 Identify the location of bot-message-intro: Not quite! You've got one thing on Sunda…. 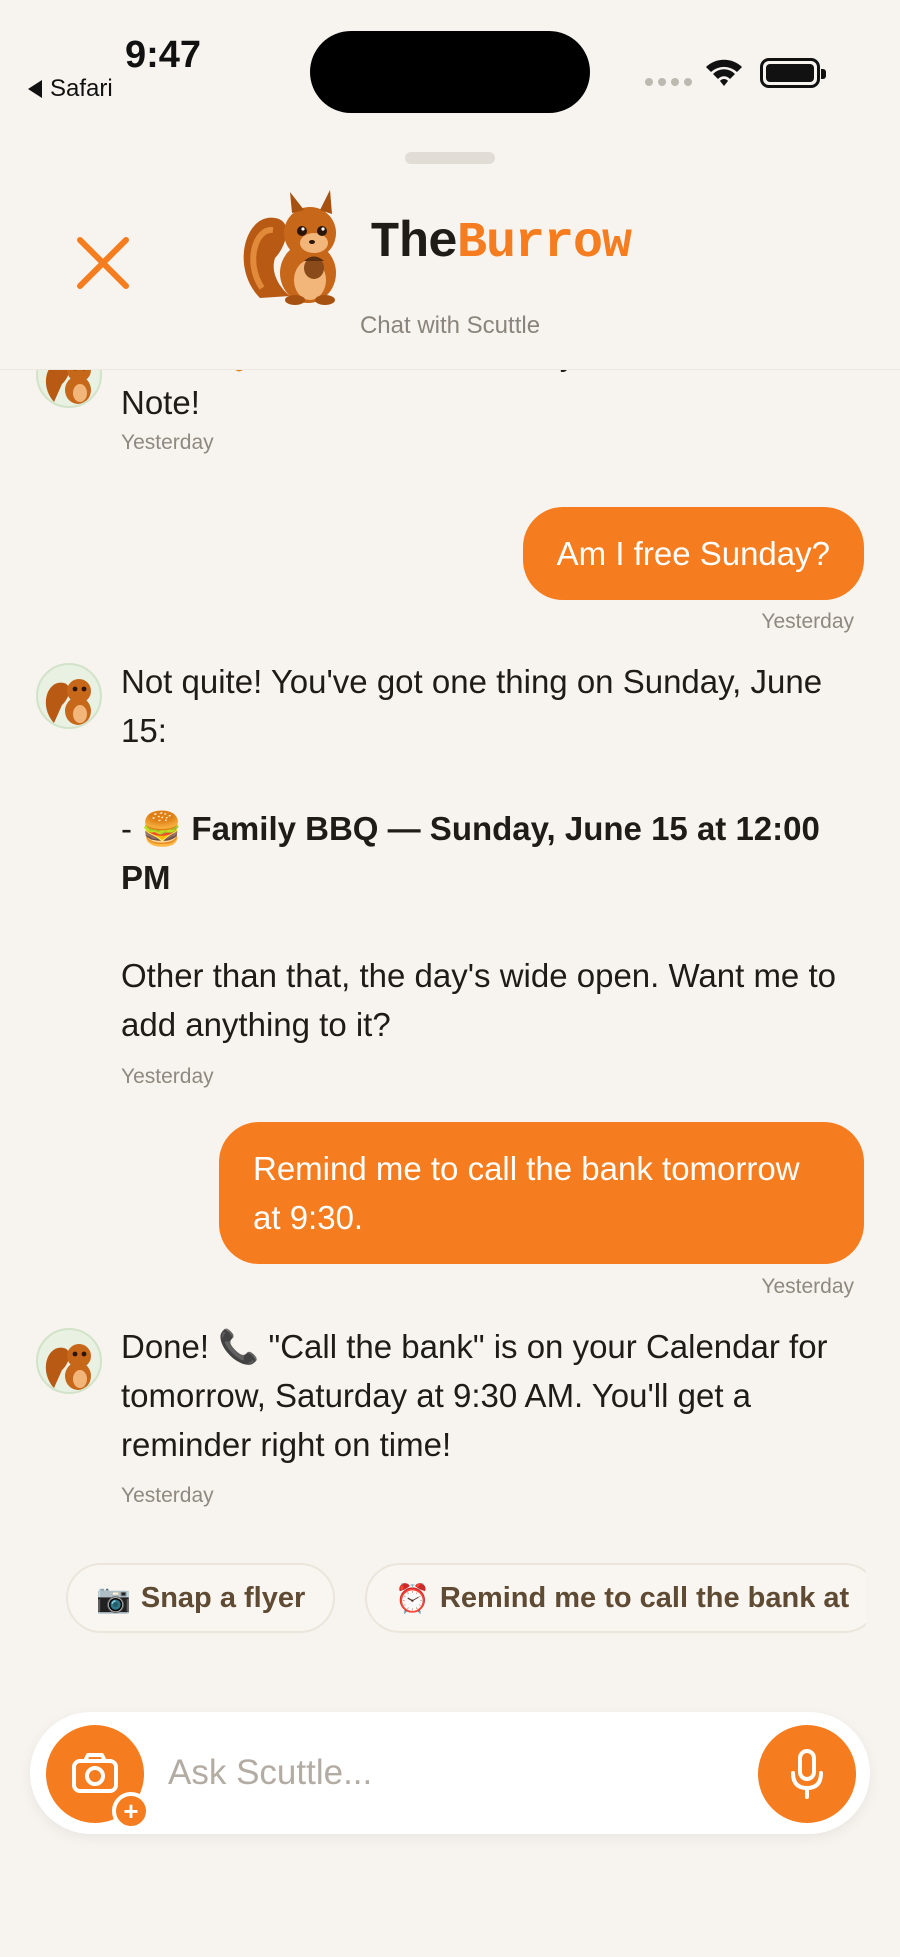
(472, 706).